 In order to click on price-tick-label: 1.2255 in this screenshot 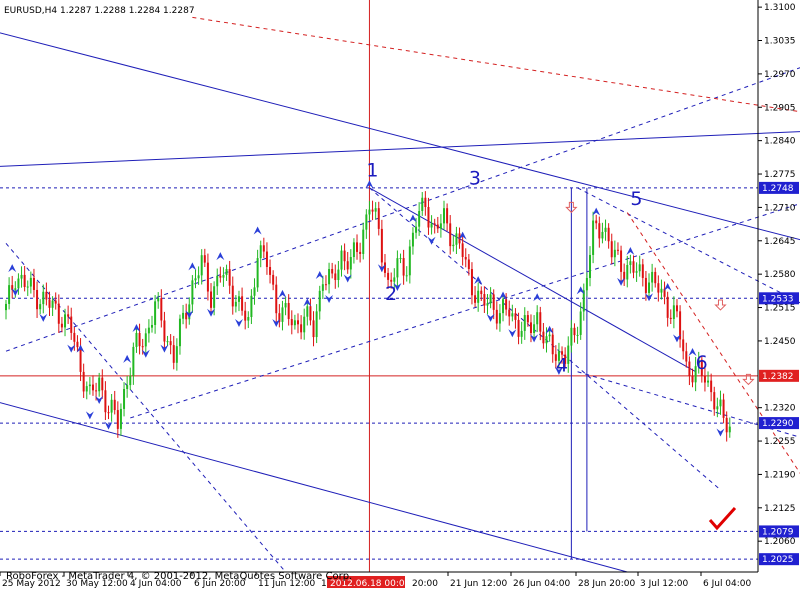, I will do `click(780, 442)`.